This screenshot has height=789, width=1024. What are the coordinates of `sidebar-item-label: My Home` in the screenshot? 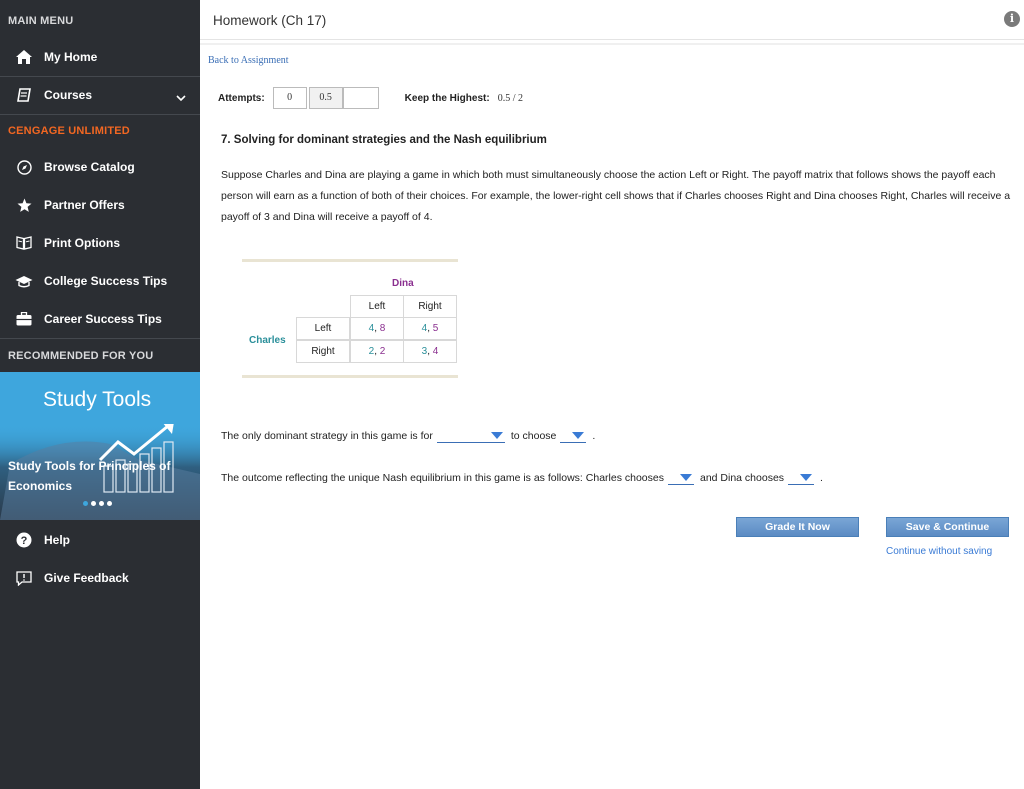 It's located at (71, 57).